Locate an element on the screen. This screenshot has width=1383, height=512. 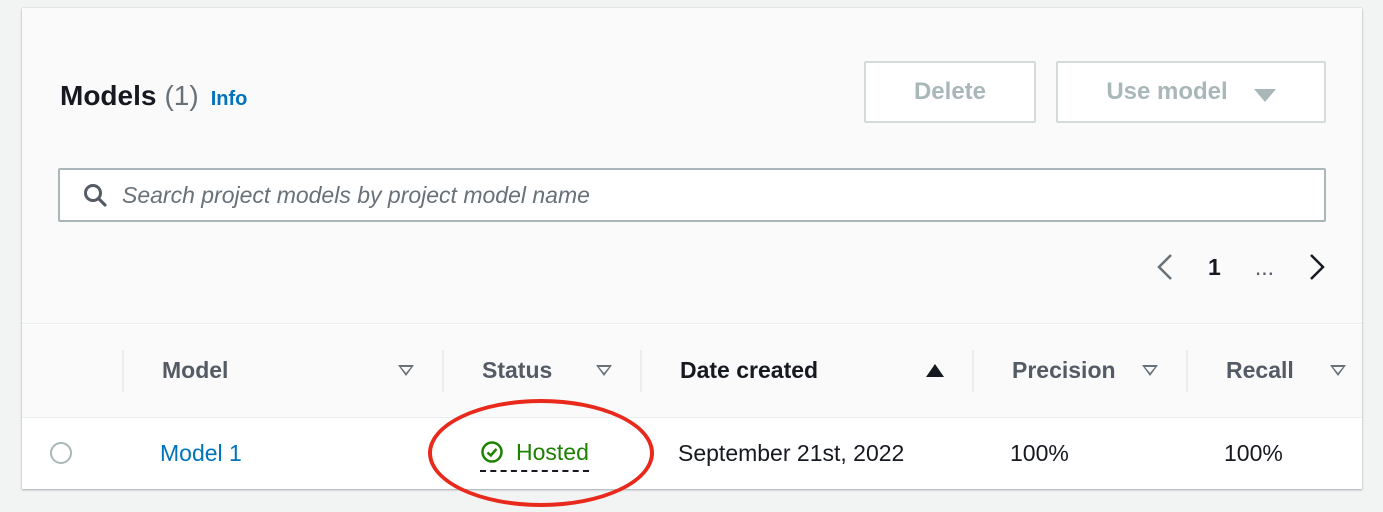
column-header-date-created: Date created is located at coordinates (806, 371).